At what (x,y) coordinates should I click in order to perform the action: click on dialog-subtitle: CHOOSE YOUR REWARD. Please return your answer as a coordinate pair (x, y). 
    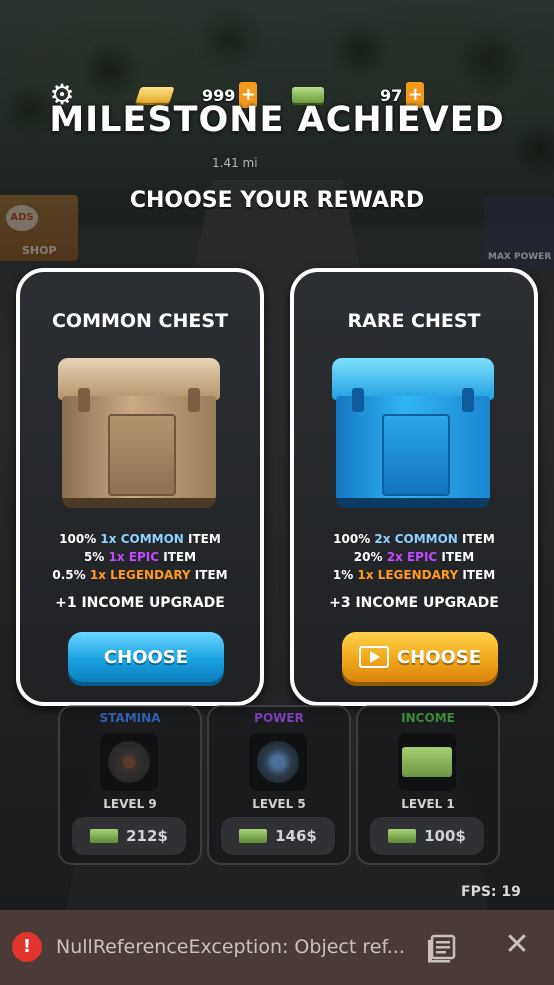
    Looking at the image, I should click on (277, 200).